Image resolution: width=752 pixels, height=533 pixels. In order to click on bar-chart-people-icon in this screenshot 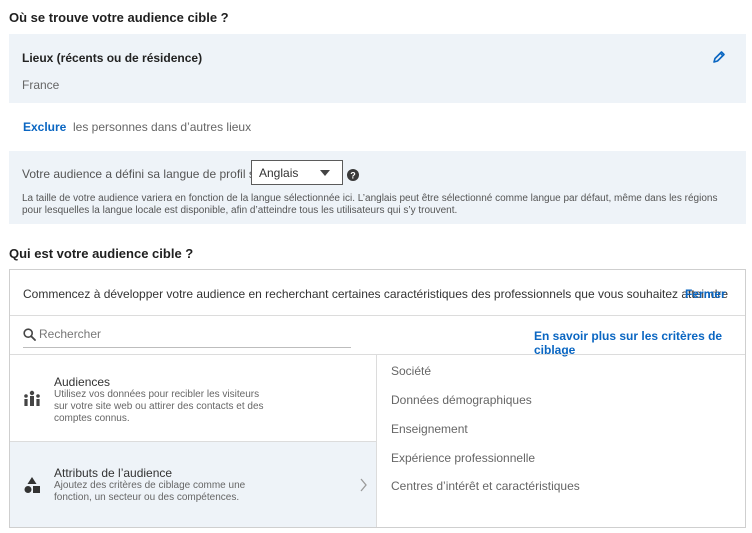, I will do `click(32, 398)`.